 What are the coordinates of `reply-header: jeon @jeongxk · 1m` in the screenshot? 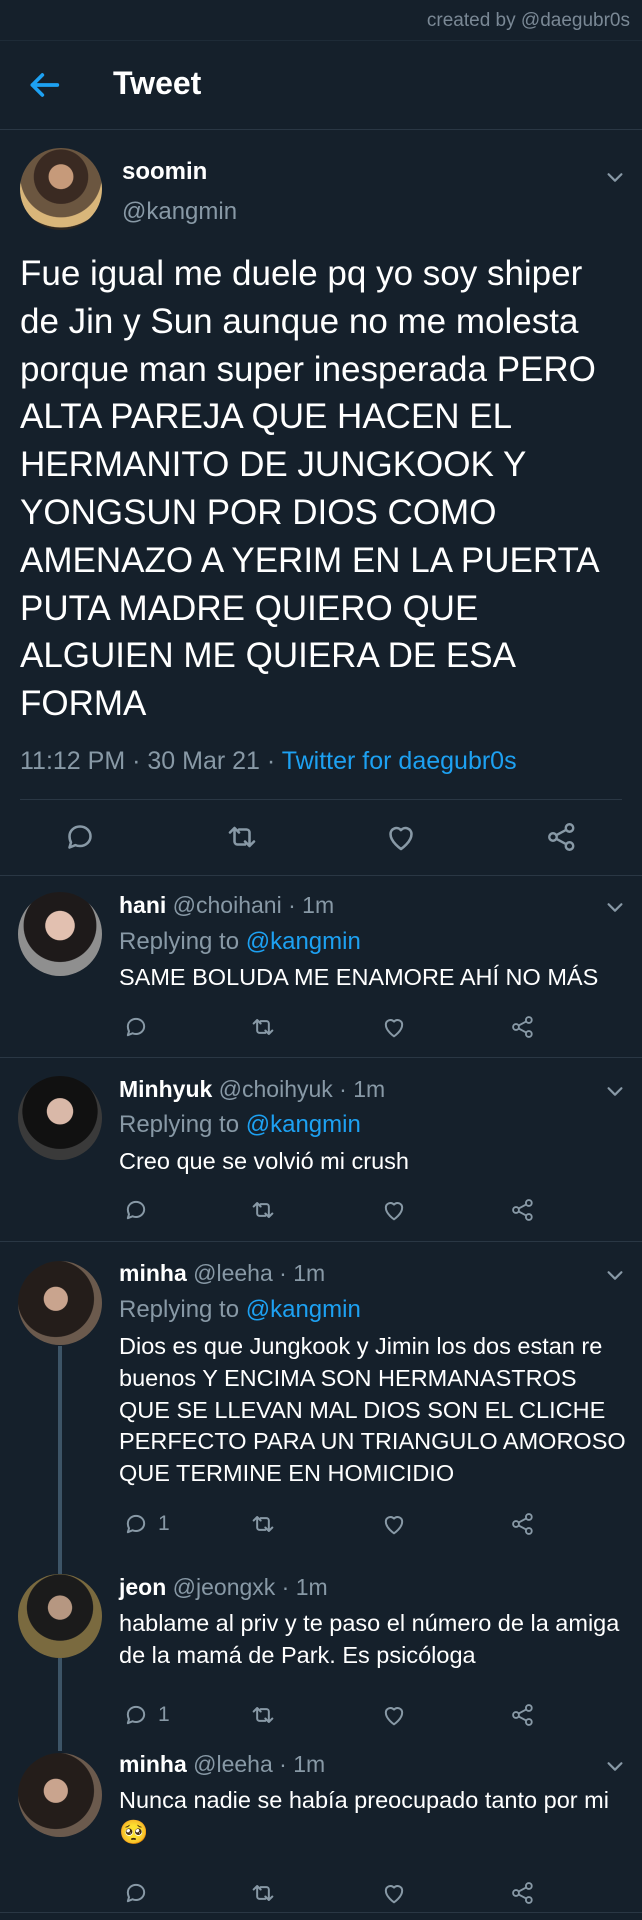 It's located at (223, 1587).